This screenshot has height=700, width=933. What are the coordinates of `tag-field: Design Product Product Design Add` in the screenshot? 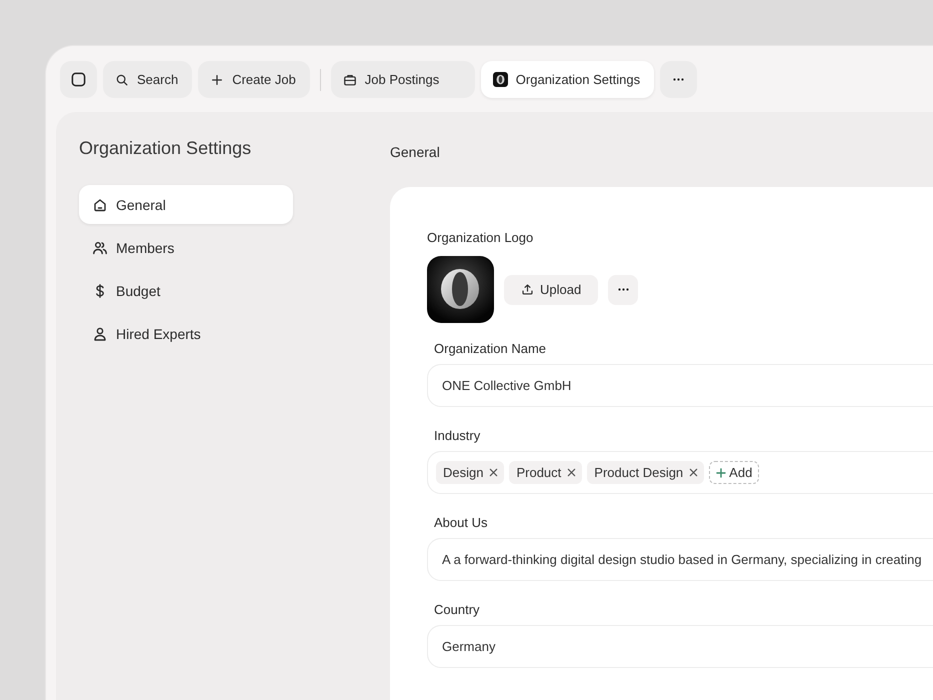 It's located at (680, 472).